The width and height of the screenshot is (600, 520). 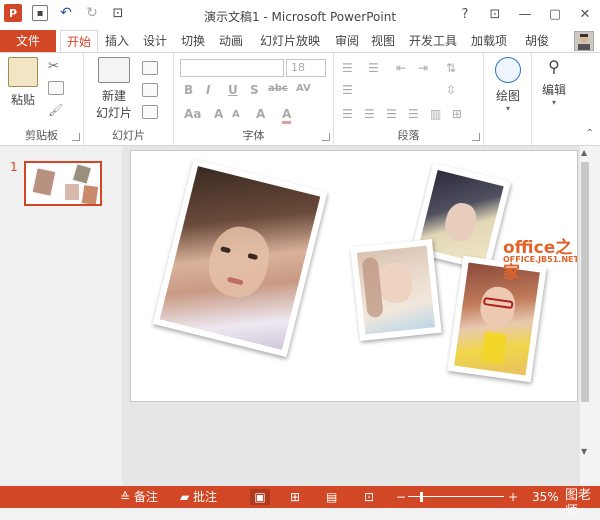 I want to click on italic-button: I, so click(x=208, y=90).